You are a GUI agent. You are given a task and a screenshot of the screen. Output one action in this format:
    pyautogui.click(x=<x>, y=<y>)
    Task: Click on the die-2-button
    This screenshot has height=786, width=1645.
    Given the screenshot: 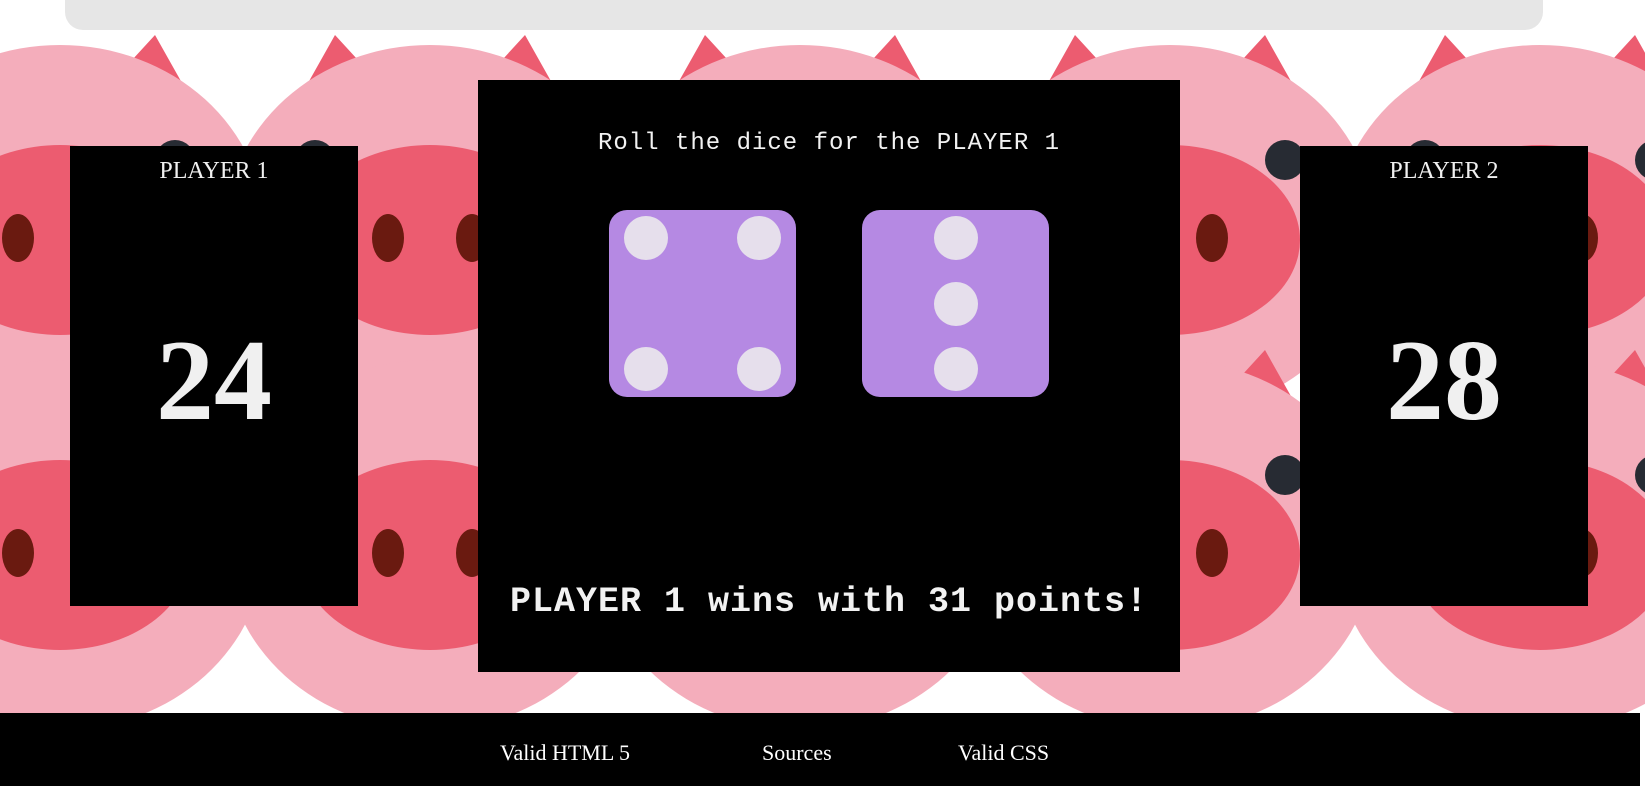 What is the action you would take?
    pyautogui.click(x=955, y=303)
    